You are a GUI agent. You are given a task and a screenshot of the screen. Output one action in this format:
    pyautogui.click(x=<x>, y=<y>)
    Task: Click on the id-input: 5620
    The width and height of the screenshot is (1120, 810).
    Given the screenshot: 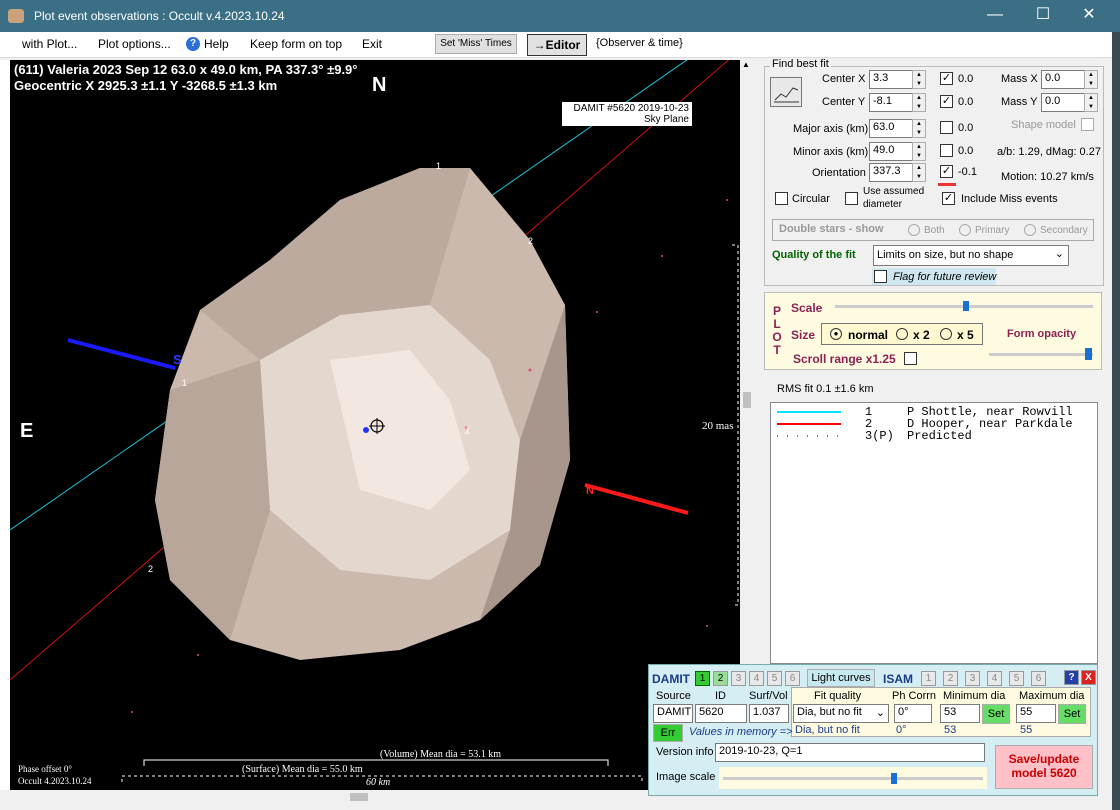 What is the action you would take?
    pyautogui.click(x=721, y=713)
    